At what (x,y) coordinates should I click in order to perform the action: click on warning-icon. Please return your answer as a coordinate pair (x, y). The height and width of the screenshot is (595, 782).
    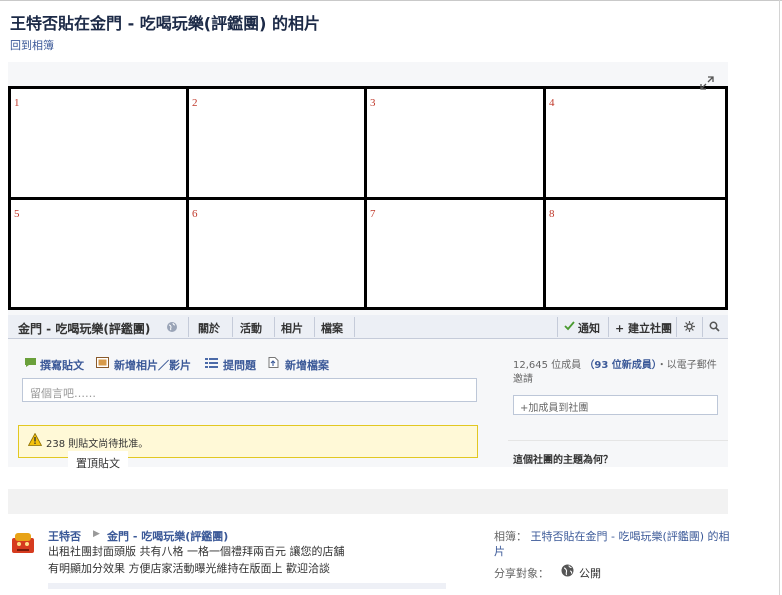
    Looking at the image, I should click on (35, 439).